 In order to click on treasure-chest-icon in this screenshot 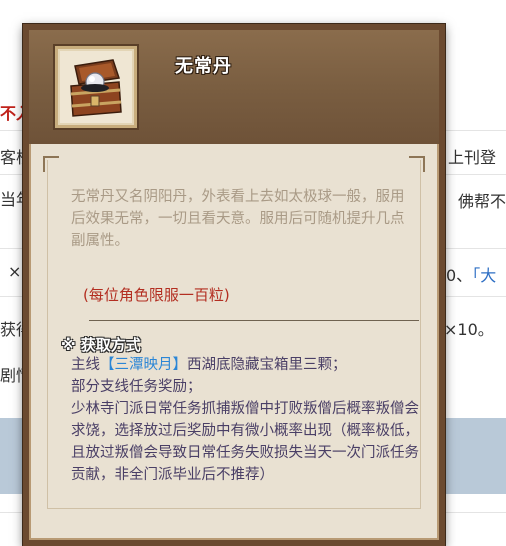, I will do `click(96, 88)`.